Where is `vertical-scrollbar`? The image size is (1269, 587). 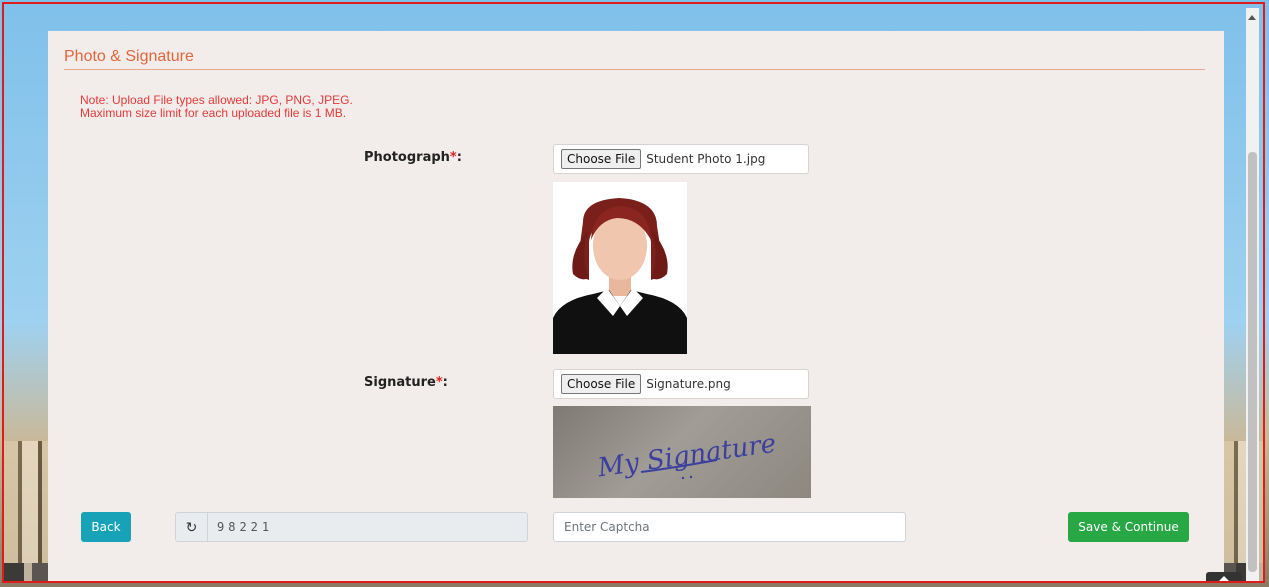
vertical-scrollbar is located at coordinates (1252, 294).